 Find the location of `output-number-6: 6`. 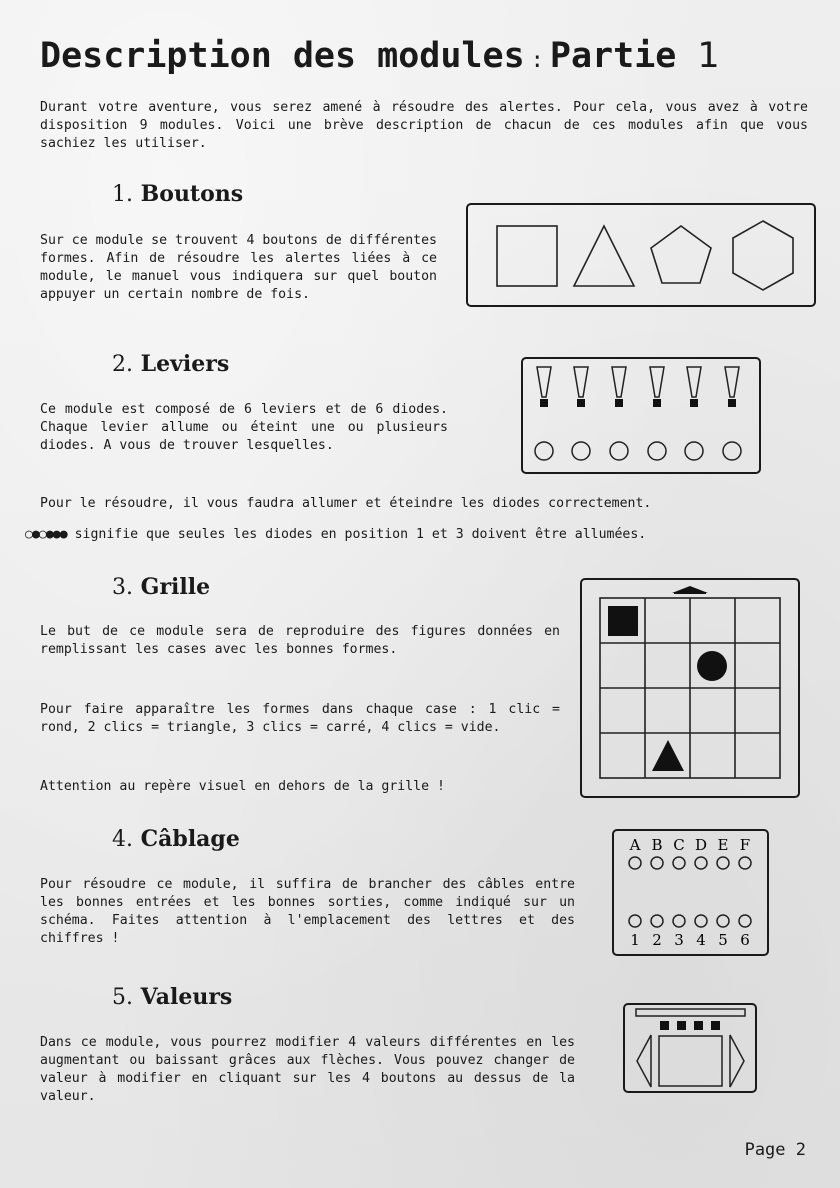

output-number-6: 6 is located at coordinates (745, 940).